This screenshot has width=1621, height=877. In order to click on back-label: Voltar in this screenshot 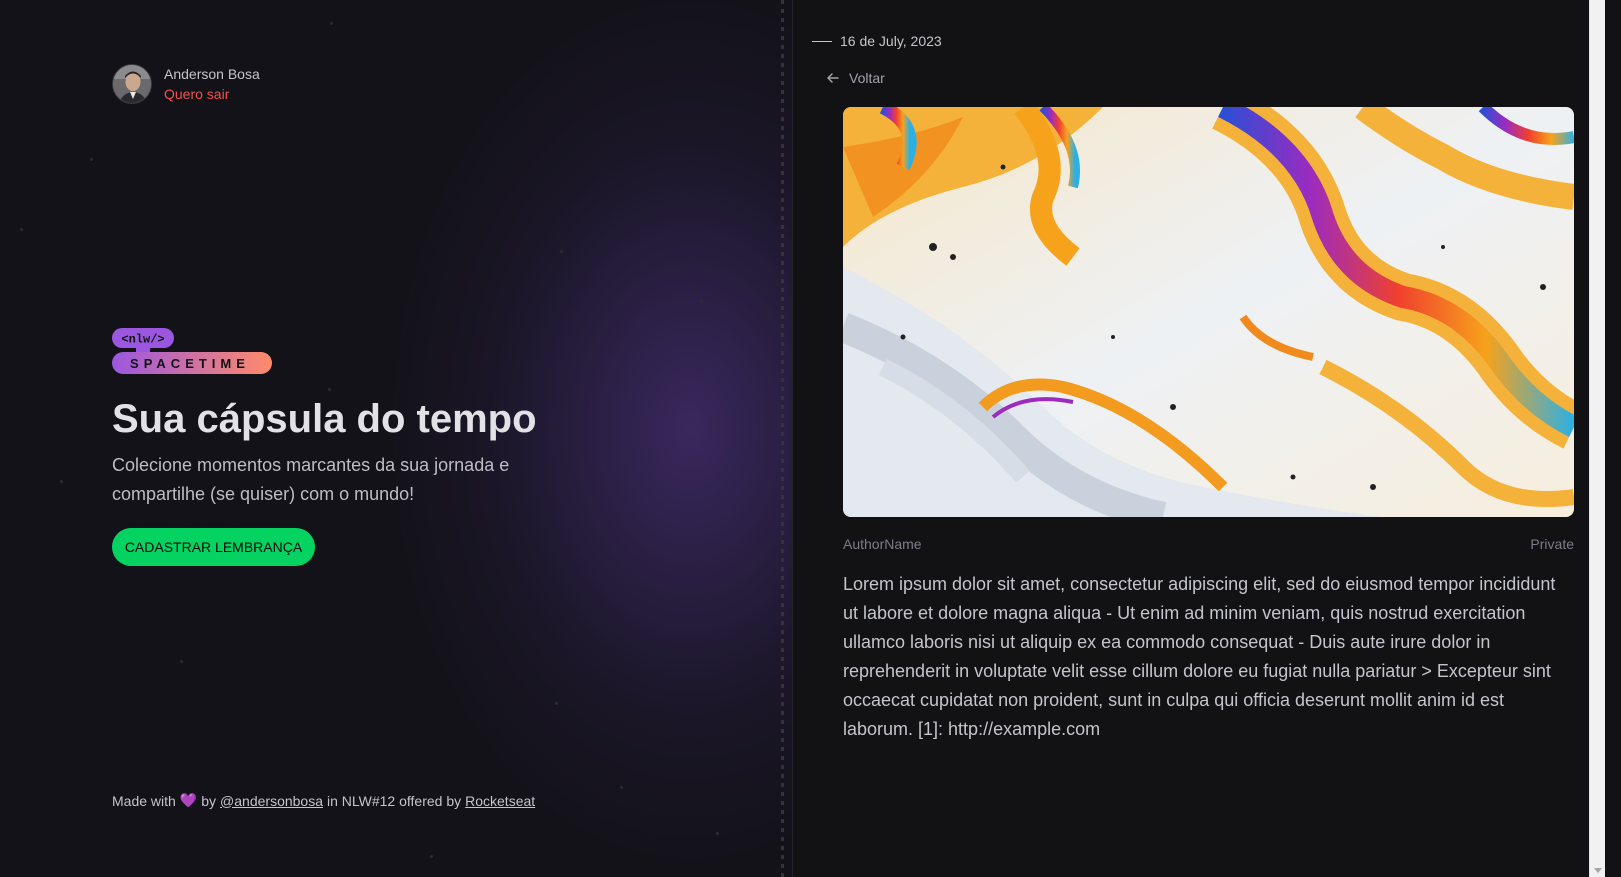, I will do `click(867, 78)`.